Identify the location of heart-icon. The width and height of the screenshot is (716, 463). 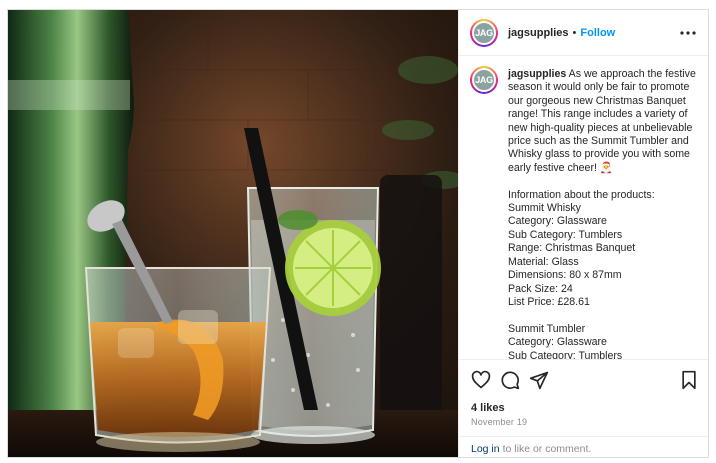
(481, 380).